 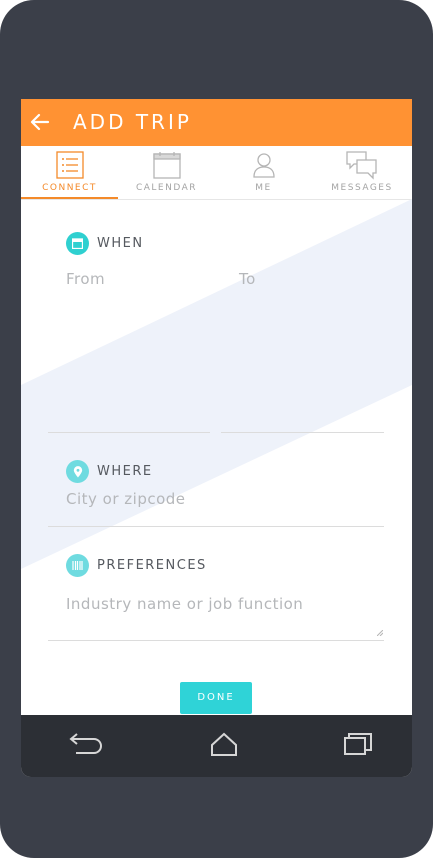 I want to click on tab-connect: CONNECT, so click(x=69, y=172).